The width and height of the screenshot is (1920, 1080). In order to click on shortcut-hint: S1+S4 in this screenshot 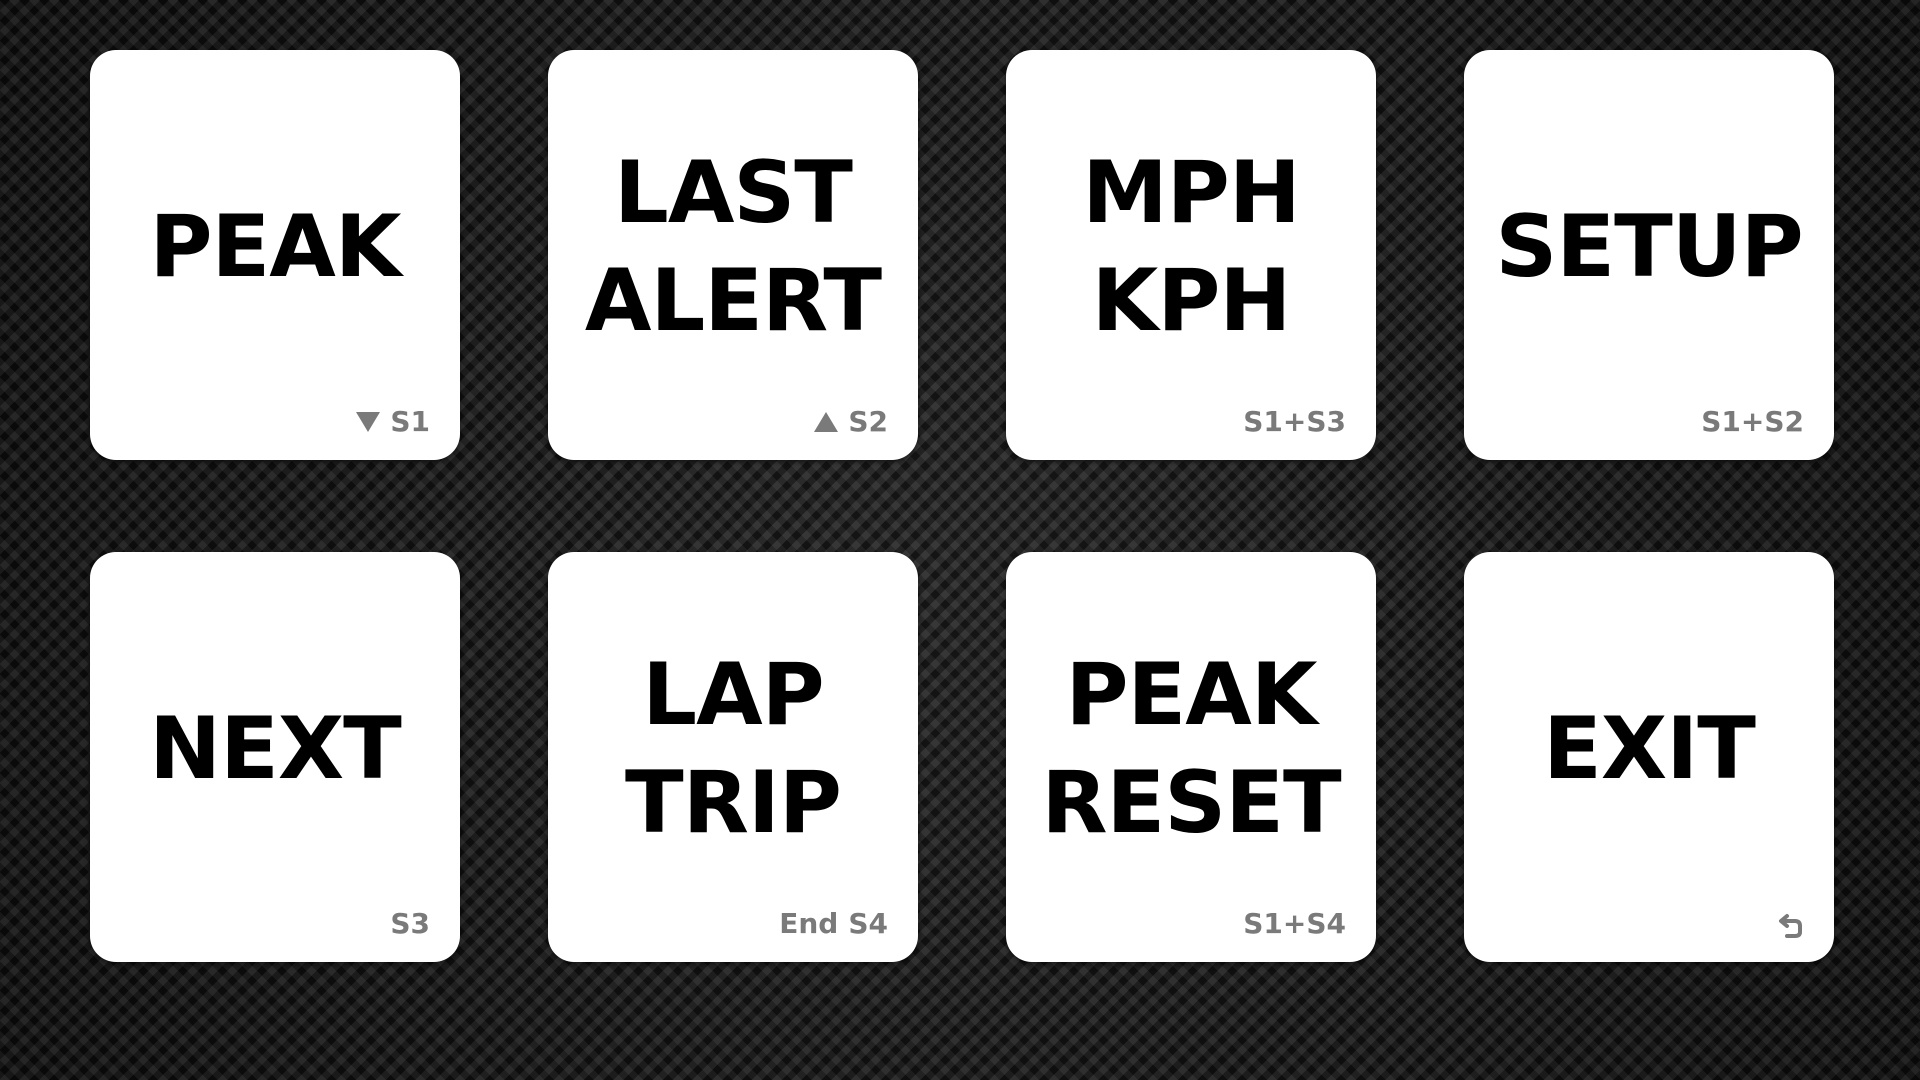, I will do `click(1294, 924)`.